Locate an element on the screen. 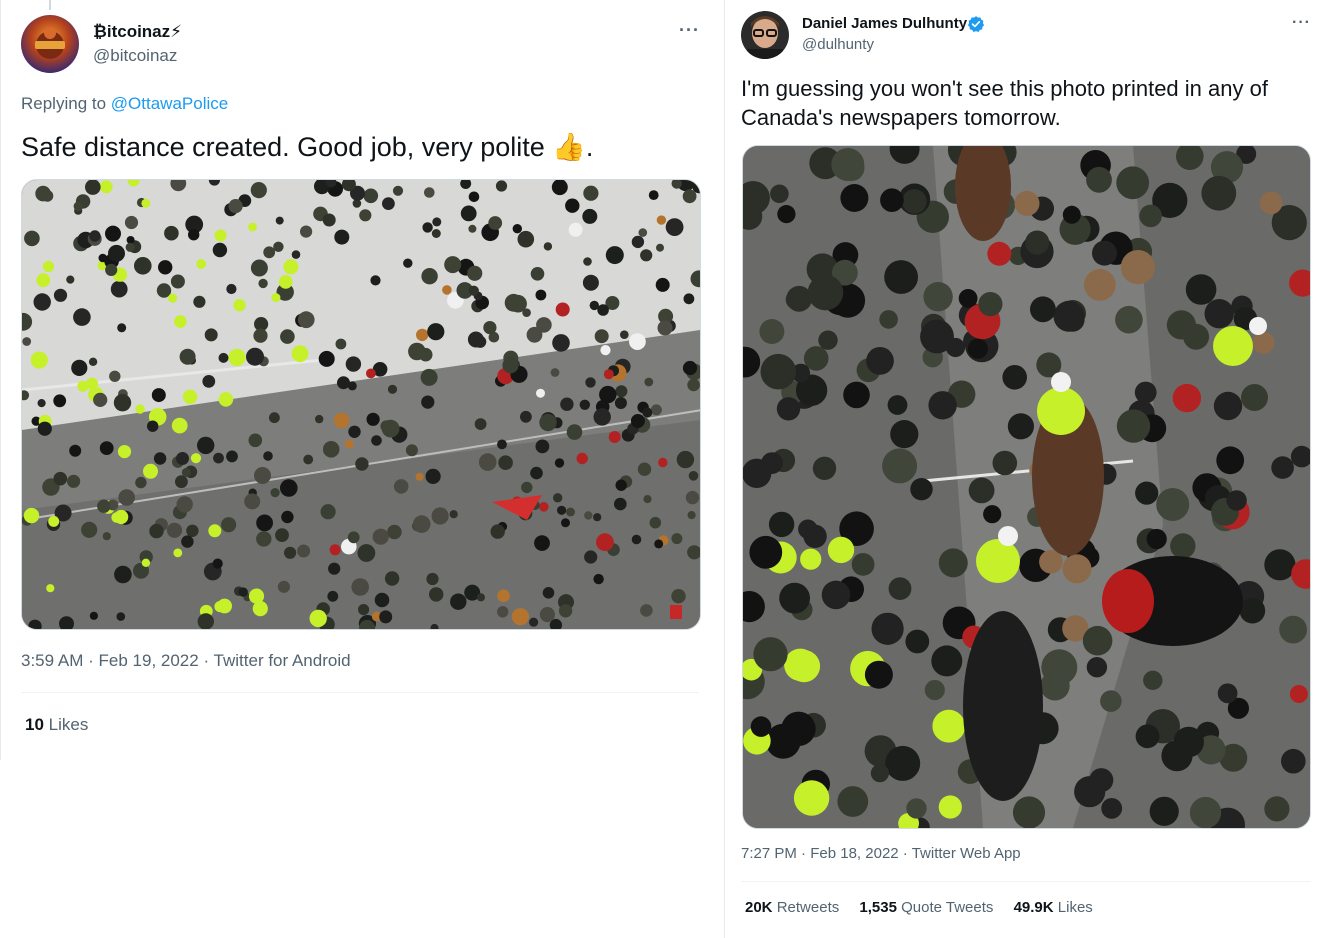 This screenshot has width=1340, height=938. replying-to: Replying to @OttawaPolice is located at coordinates (124, 104).